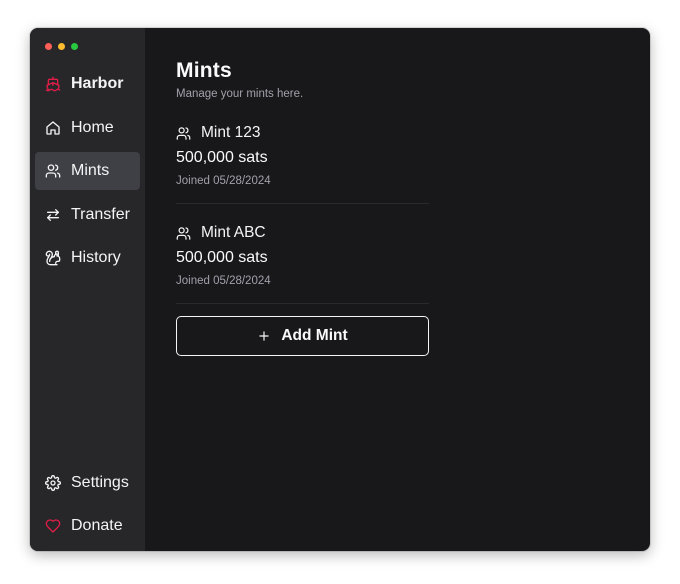 This screenshot has width=680, height=584. What do you see at coordinates (97, 525) in the screenshot?
I see `sidebar-item-label: Donate` at bounding box center [97, 525].